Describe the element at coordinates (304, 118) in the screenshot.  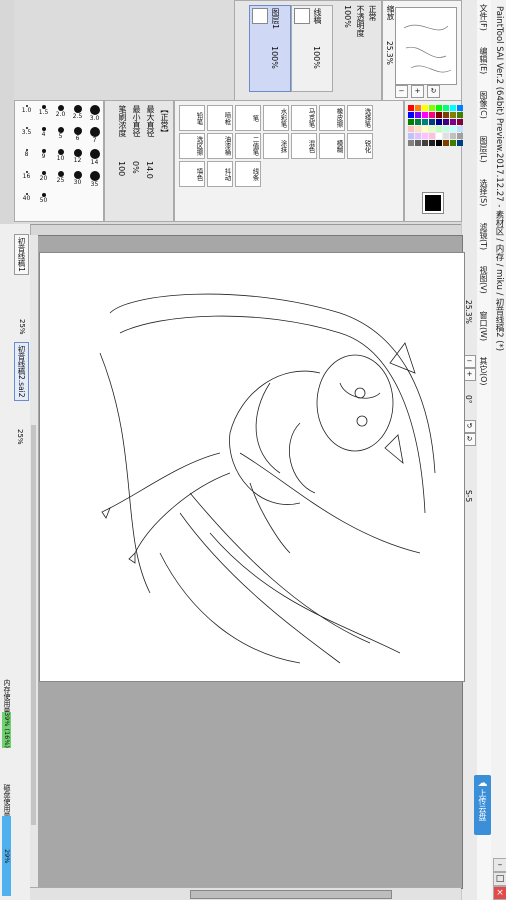
I see `tool-item: 马克笔` at that location.